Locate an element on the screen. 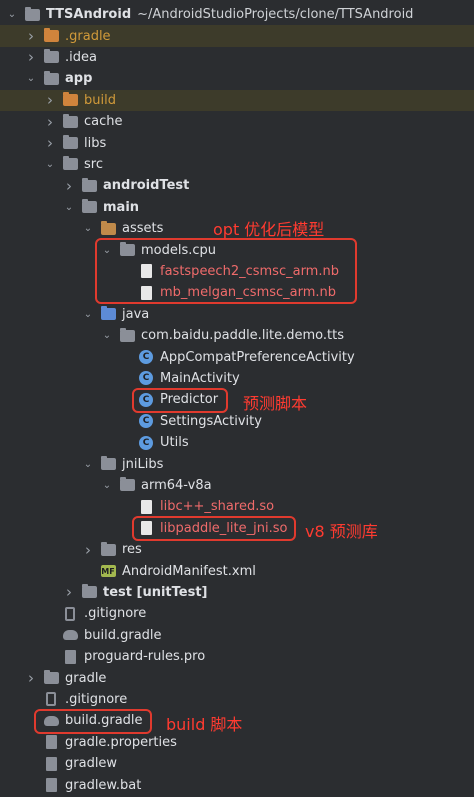 This screenshot has width=474, height=797. tree-item-label: .gradle is located at coordinates (88, 36).